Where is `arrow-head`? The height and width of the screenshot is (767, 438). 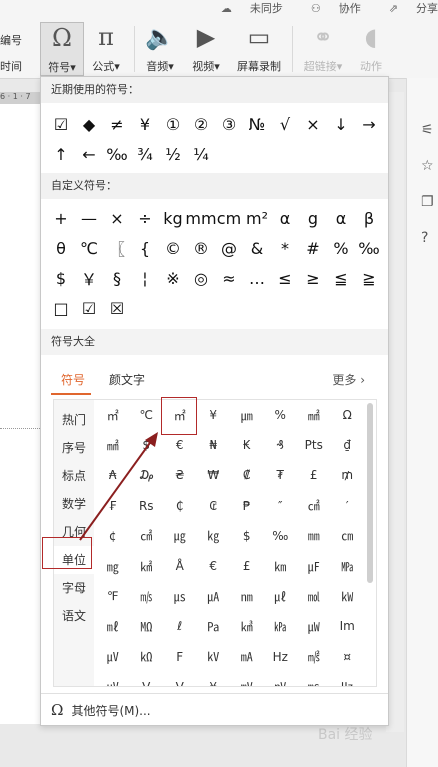
arrow-head is located at coordinates (151, 439).